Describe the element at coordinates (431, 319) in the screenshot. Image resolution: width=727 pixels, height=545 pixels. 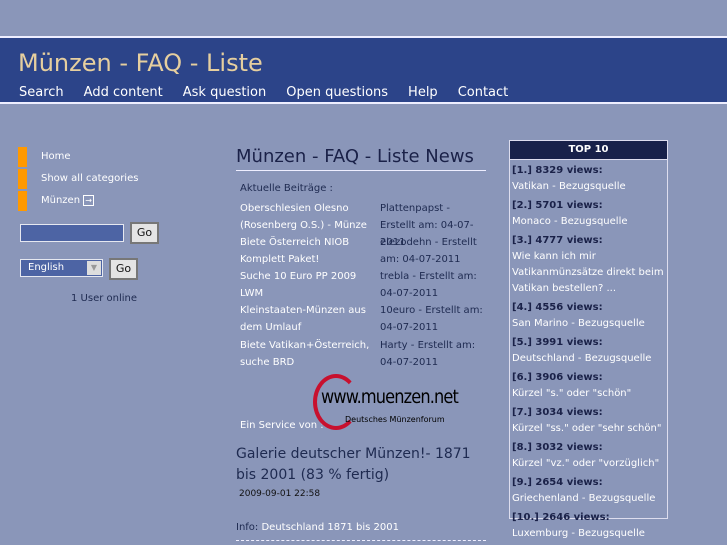
I see `post-meta: 10euro - Erstellt am: 04-07-2011` at that location.